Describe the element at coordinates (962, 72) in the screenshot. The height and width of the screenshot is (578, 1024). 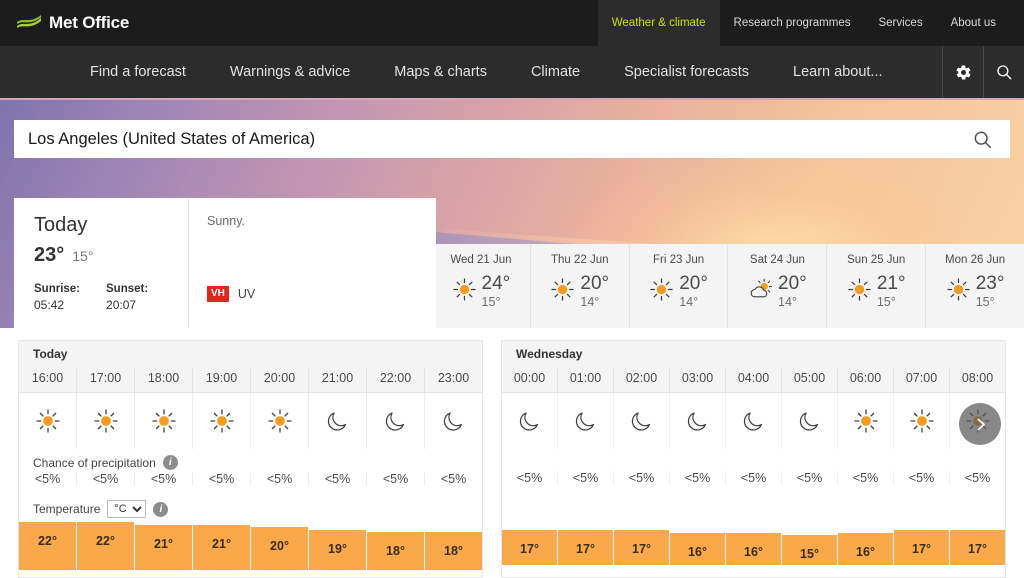
I see `settings-button` at that location.